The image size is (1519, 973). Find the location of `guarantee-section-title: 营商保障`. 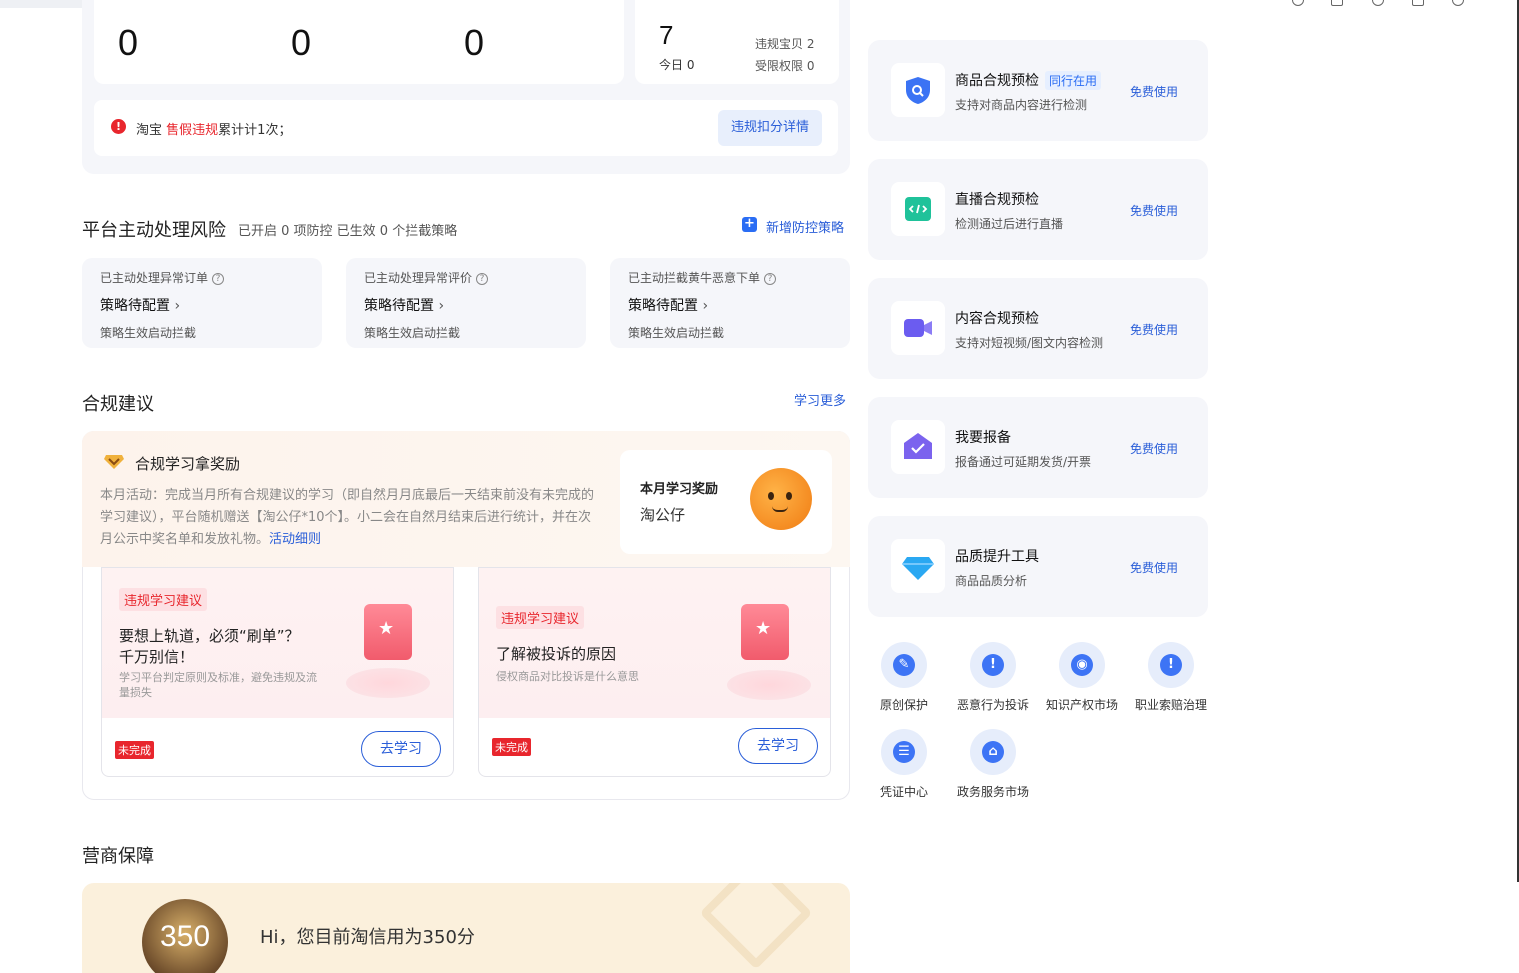

guarantee-section-title: 营商保障 is located at coordinates (118, 856).